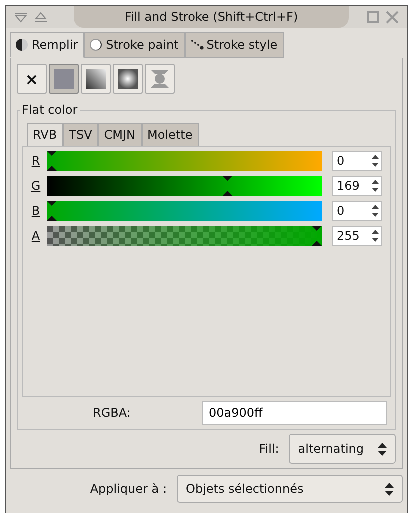  What do you see at coordinates (357, 236) in the screenshot?
I see `spin-field: 255` at bounding box center [357, 236].